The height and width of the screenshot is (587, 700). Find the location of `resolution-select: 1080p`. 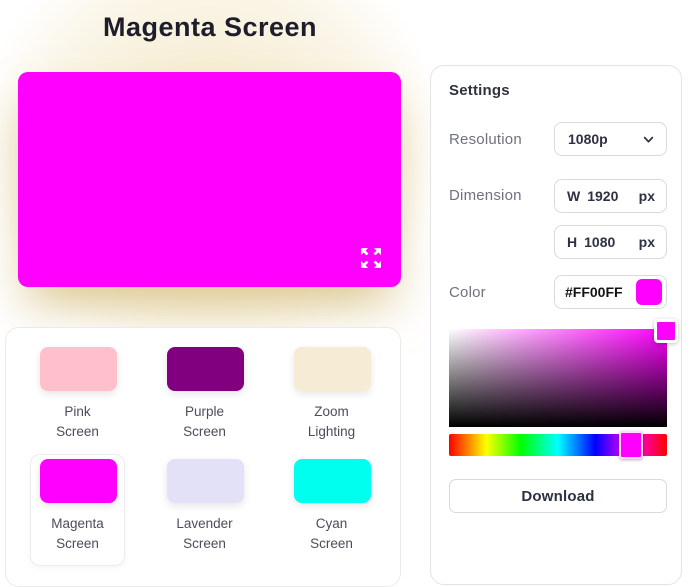

resolution-select: 1080p is located at coordinates (610, 139).